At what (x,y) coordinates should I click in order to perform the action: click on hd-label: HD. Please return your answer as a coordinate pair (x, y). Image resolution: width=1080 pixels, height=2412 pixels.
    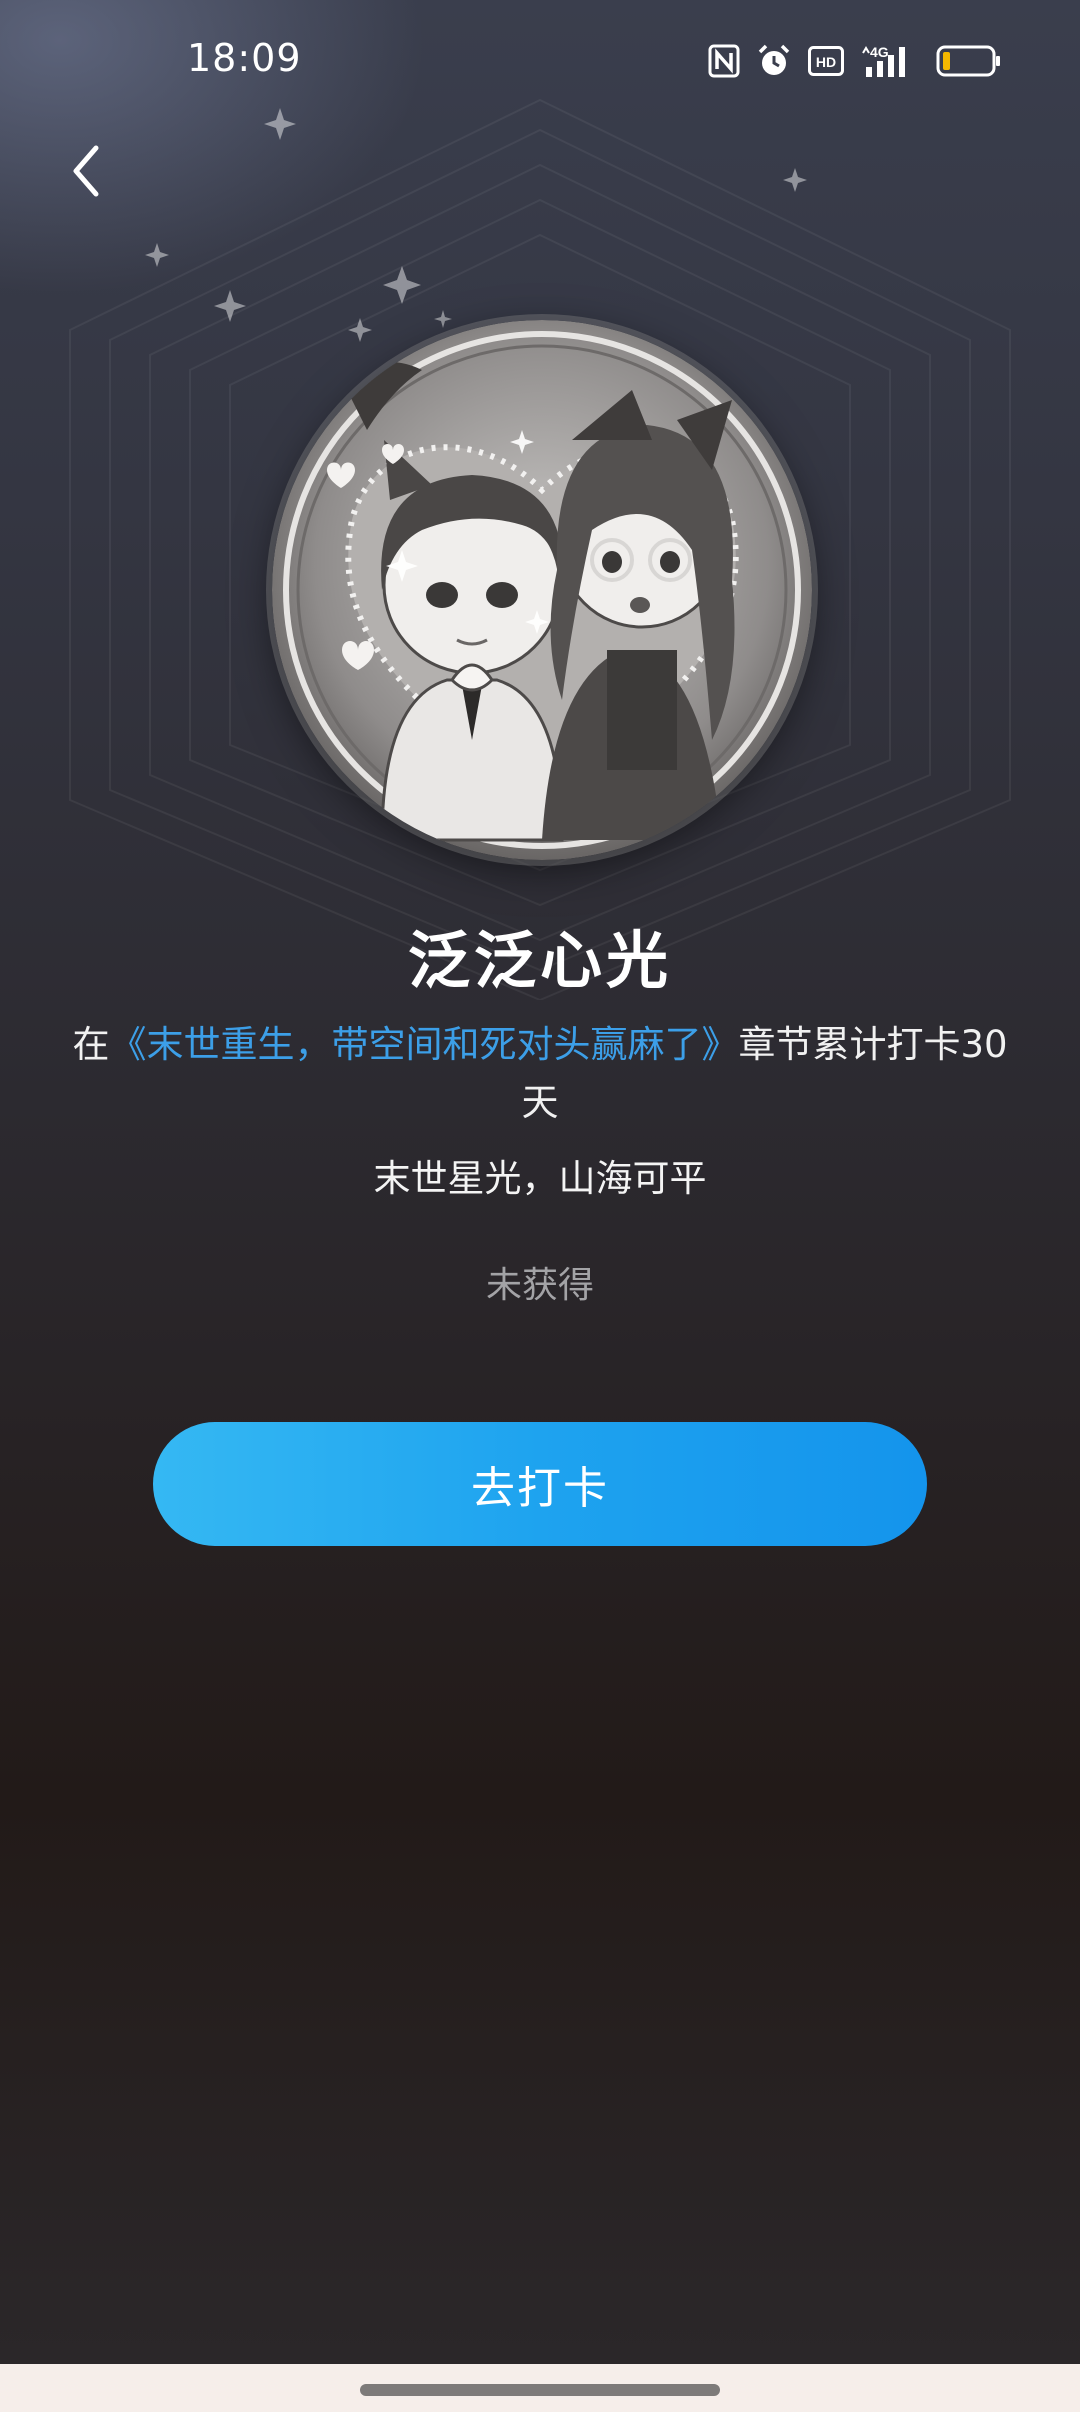
    Looking at the image, I should click on (826, 62).